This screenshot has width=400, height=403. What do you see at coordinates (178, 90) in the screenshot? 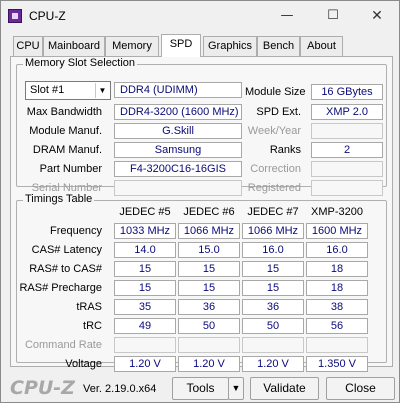
I see `memory-type-field: DDR4 (UDIMM)` at bounding box center [178, 90].